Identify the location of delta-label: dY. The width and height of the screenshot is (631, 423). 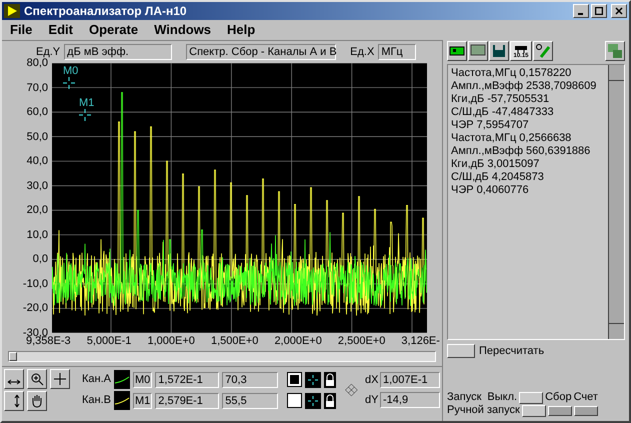
(371, 400).